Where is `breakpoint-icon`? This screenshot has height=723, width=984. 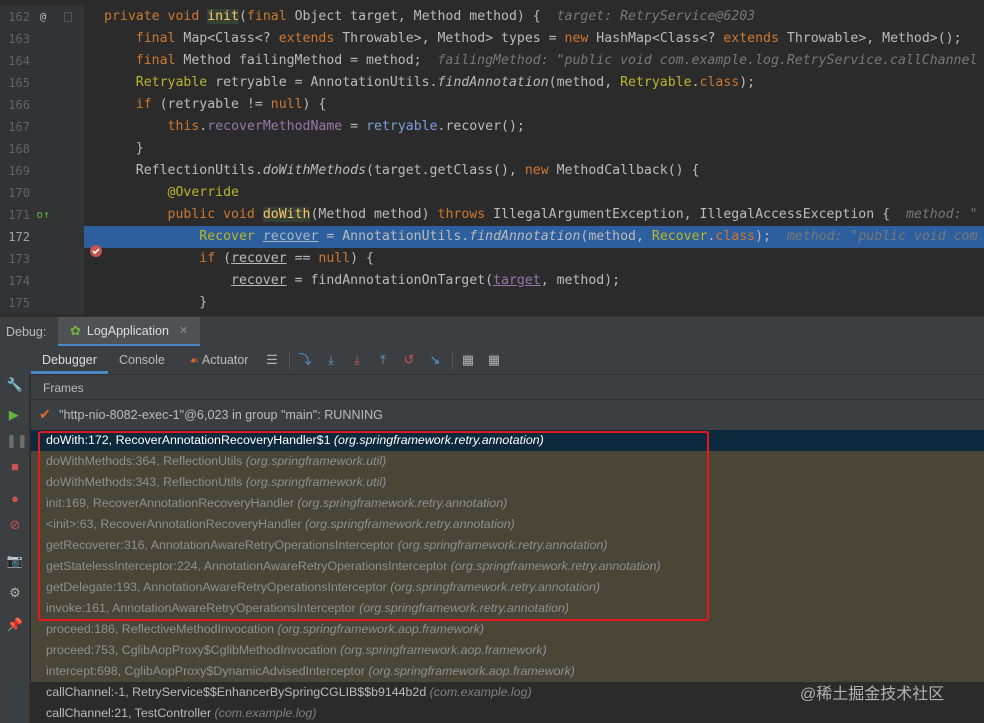
breakpoint-icon is located at coordinates (69, 243).